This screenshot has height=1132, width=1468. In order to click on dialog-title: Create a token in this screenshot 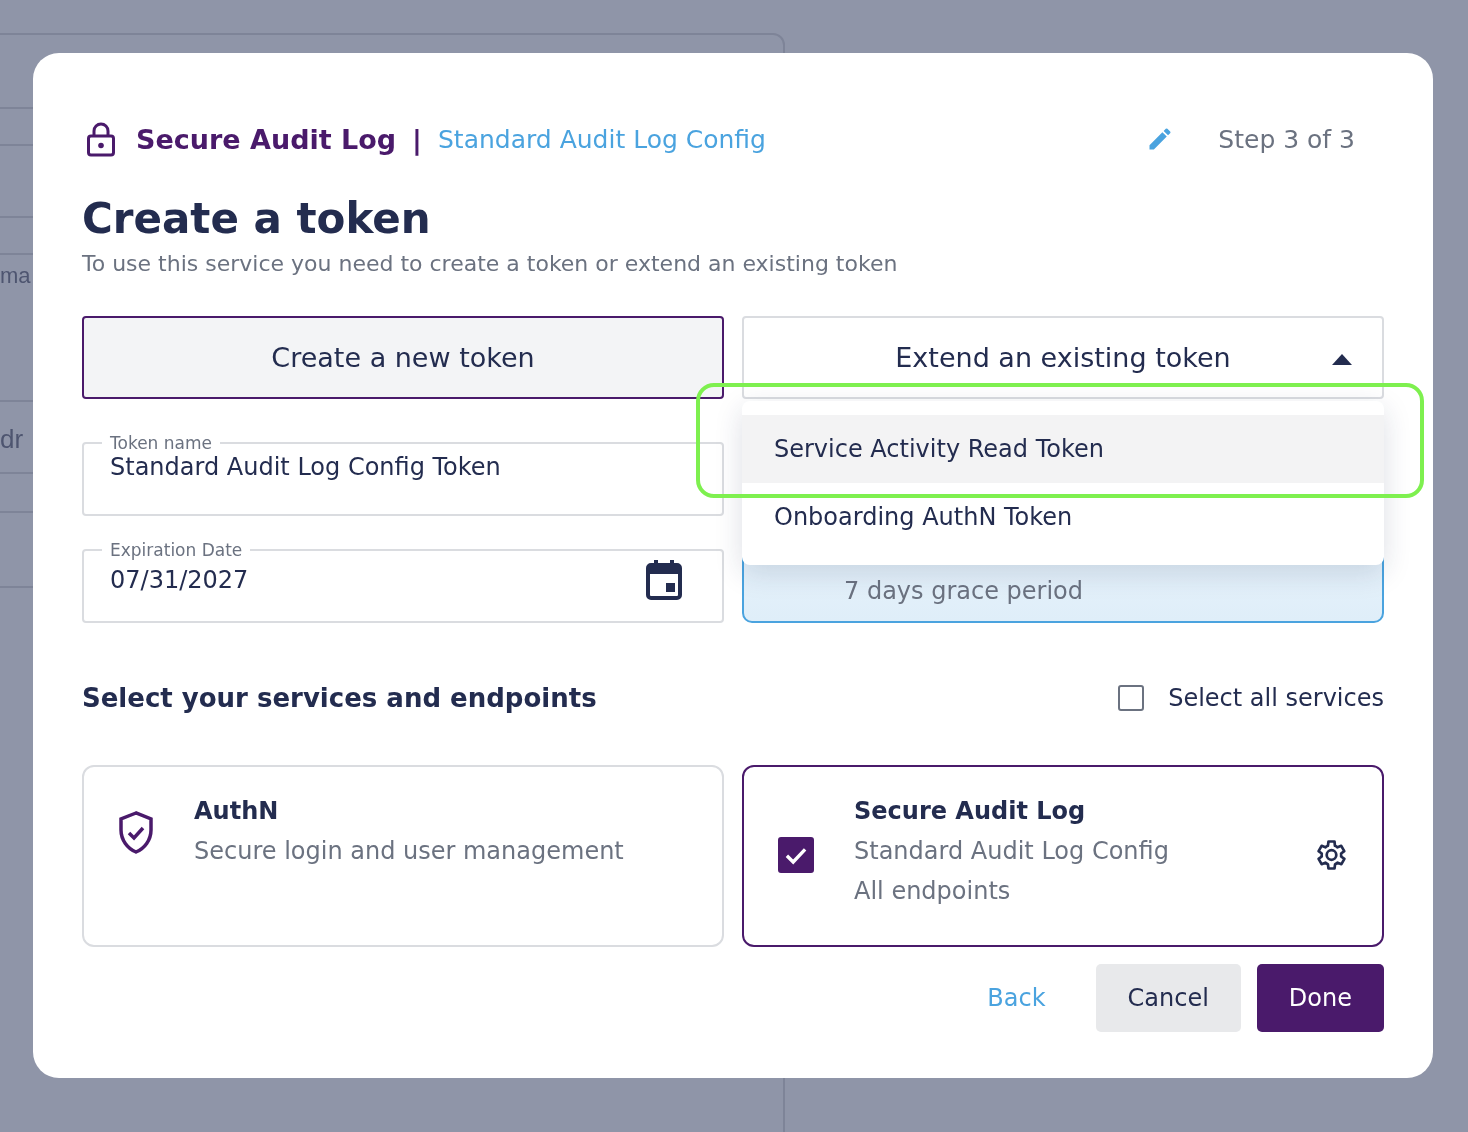, I will do `click(257, 219)`.